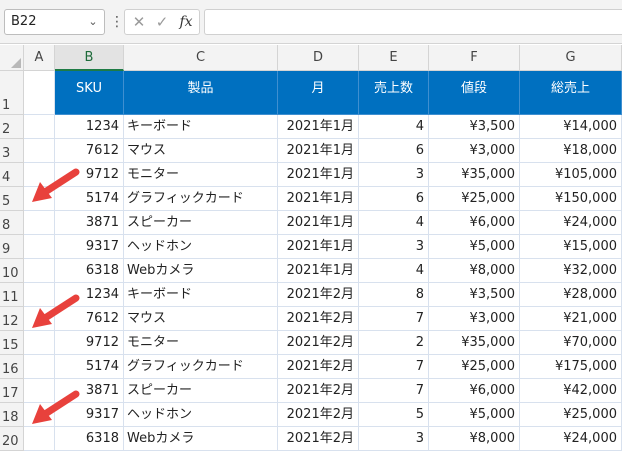 The width and height of the screenshot is (622, 457). I want to click on table-header-cell: SKU, so click(89, 93).